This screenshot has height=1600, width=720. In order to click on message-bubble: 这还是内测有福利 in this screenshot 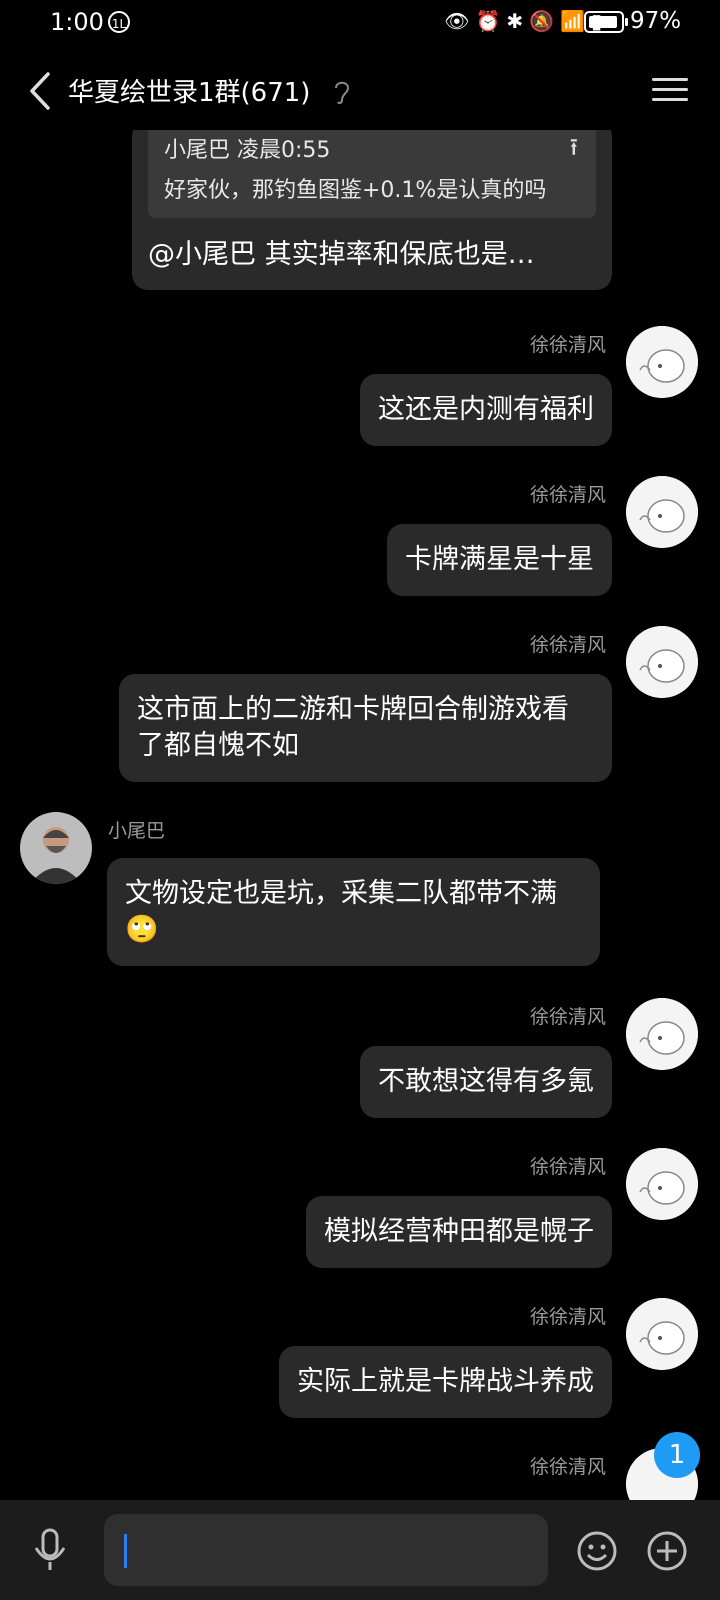, I will do `click(486, 410)`.